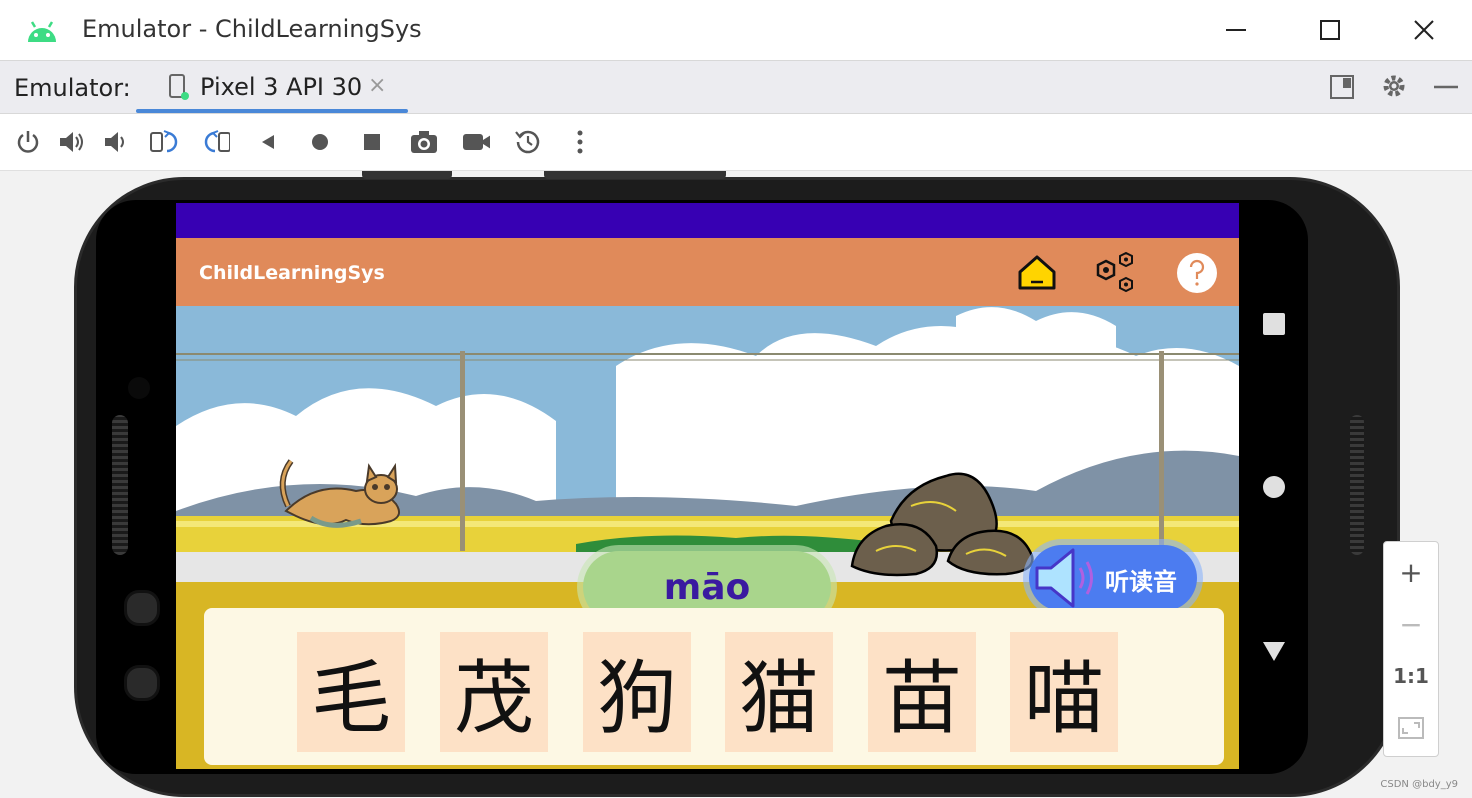 This screenshot has width=1472, height=798. What do you see at coordinates (281, 87) in the screenshot?
I see `tab-label: Pixel 3 API 30` at bounding box center [281, 87].